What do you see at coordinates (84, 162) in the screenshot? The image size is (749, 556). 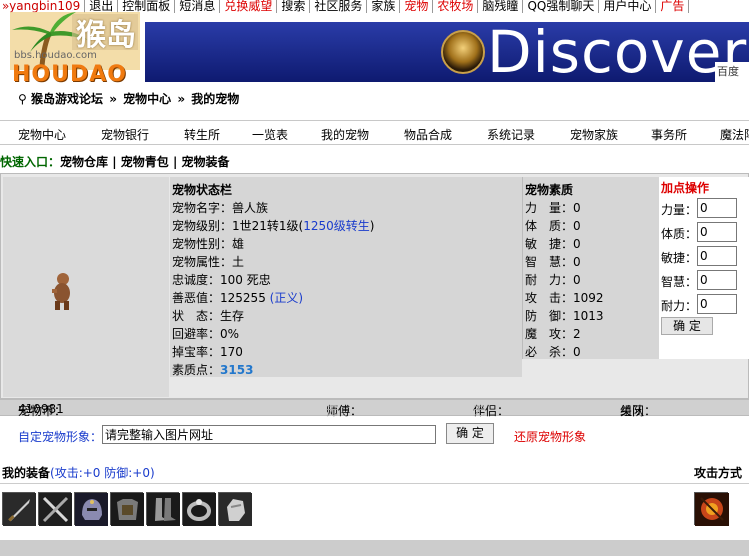 I see `quick-warehouse: 宠物仓库` at bounding box center [84, 162].